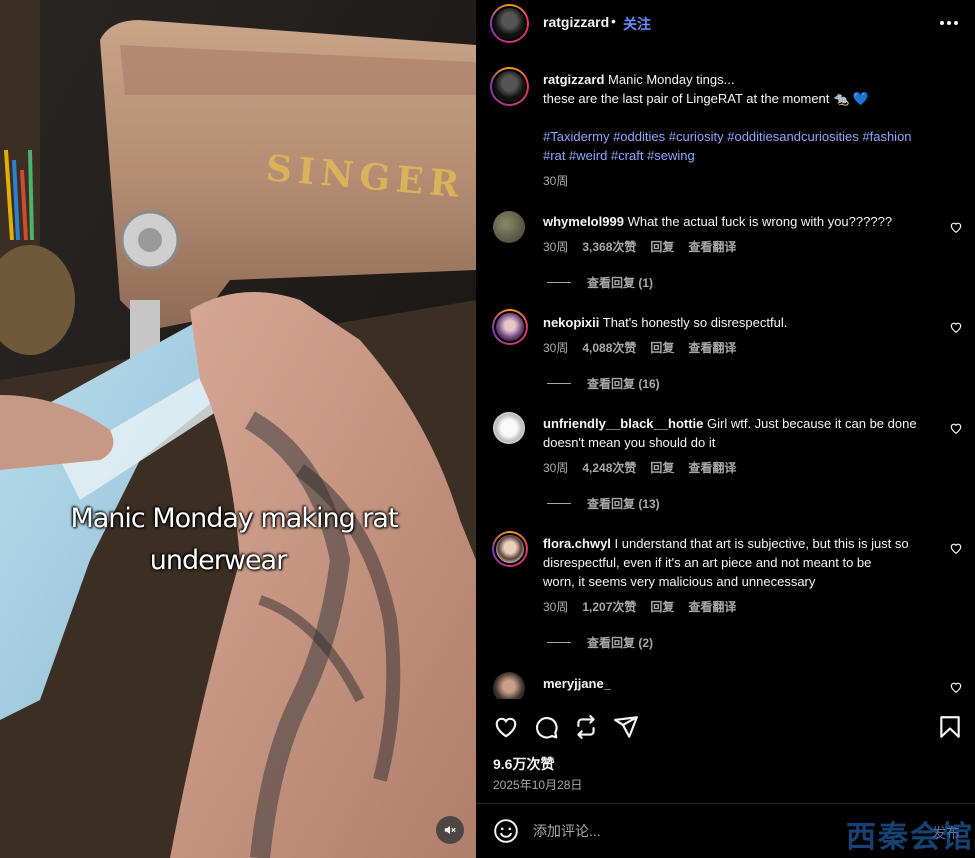  What do you see at coordinates (234, 518) in the screenshot?
I see `video-caption-line-1: Manic Monday making rat` at bounding box center [234, 518].